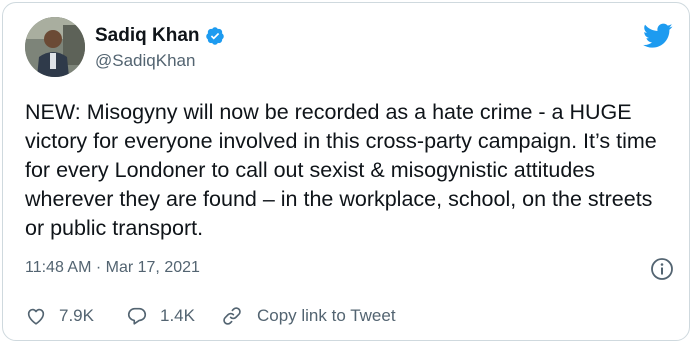 This screenshot has height=347, width=696. What do you see at coordinates (36, 316) in the screenshot?
I see `heart-icon` at bounding box center [36, 316].